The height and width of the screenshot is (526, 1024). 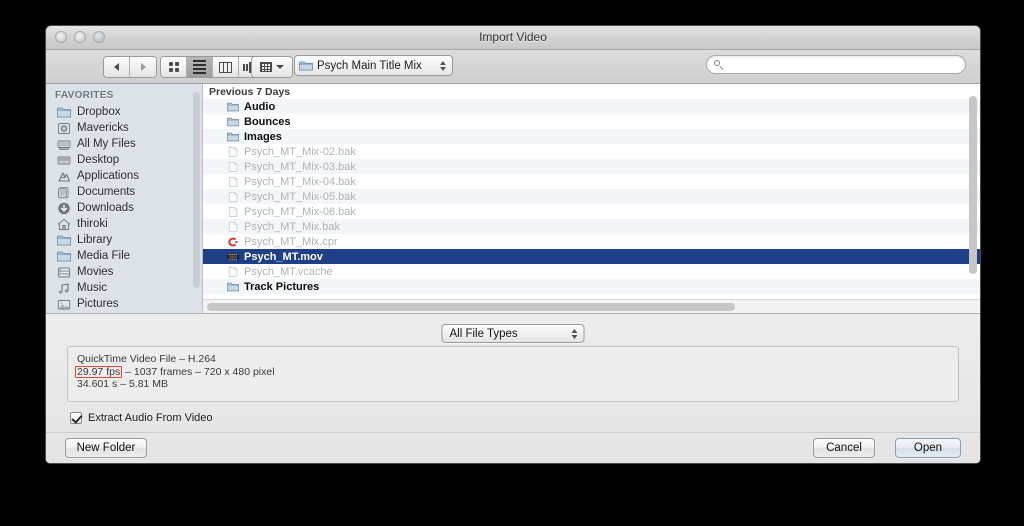 I want to click on sidebar-item-mavericks: Mavericks, so click(x=124, y=128).